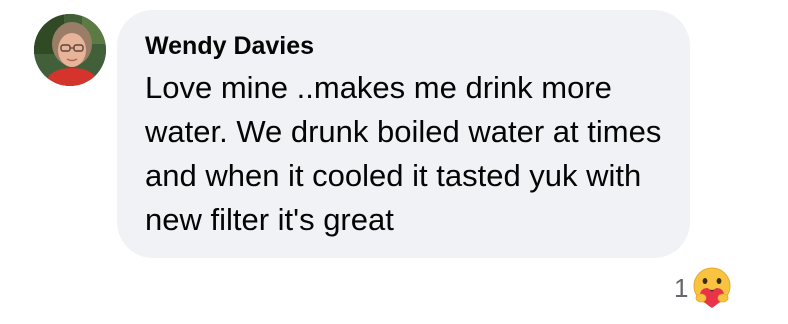 This screenshot has width=788, height=324. I want to click on avatar, so click(70, 50).